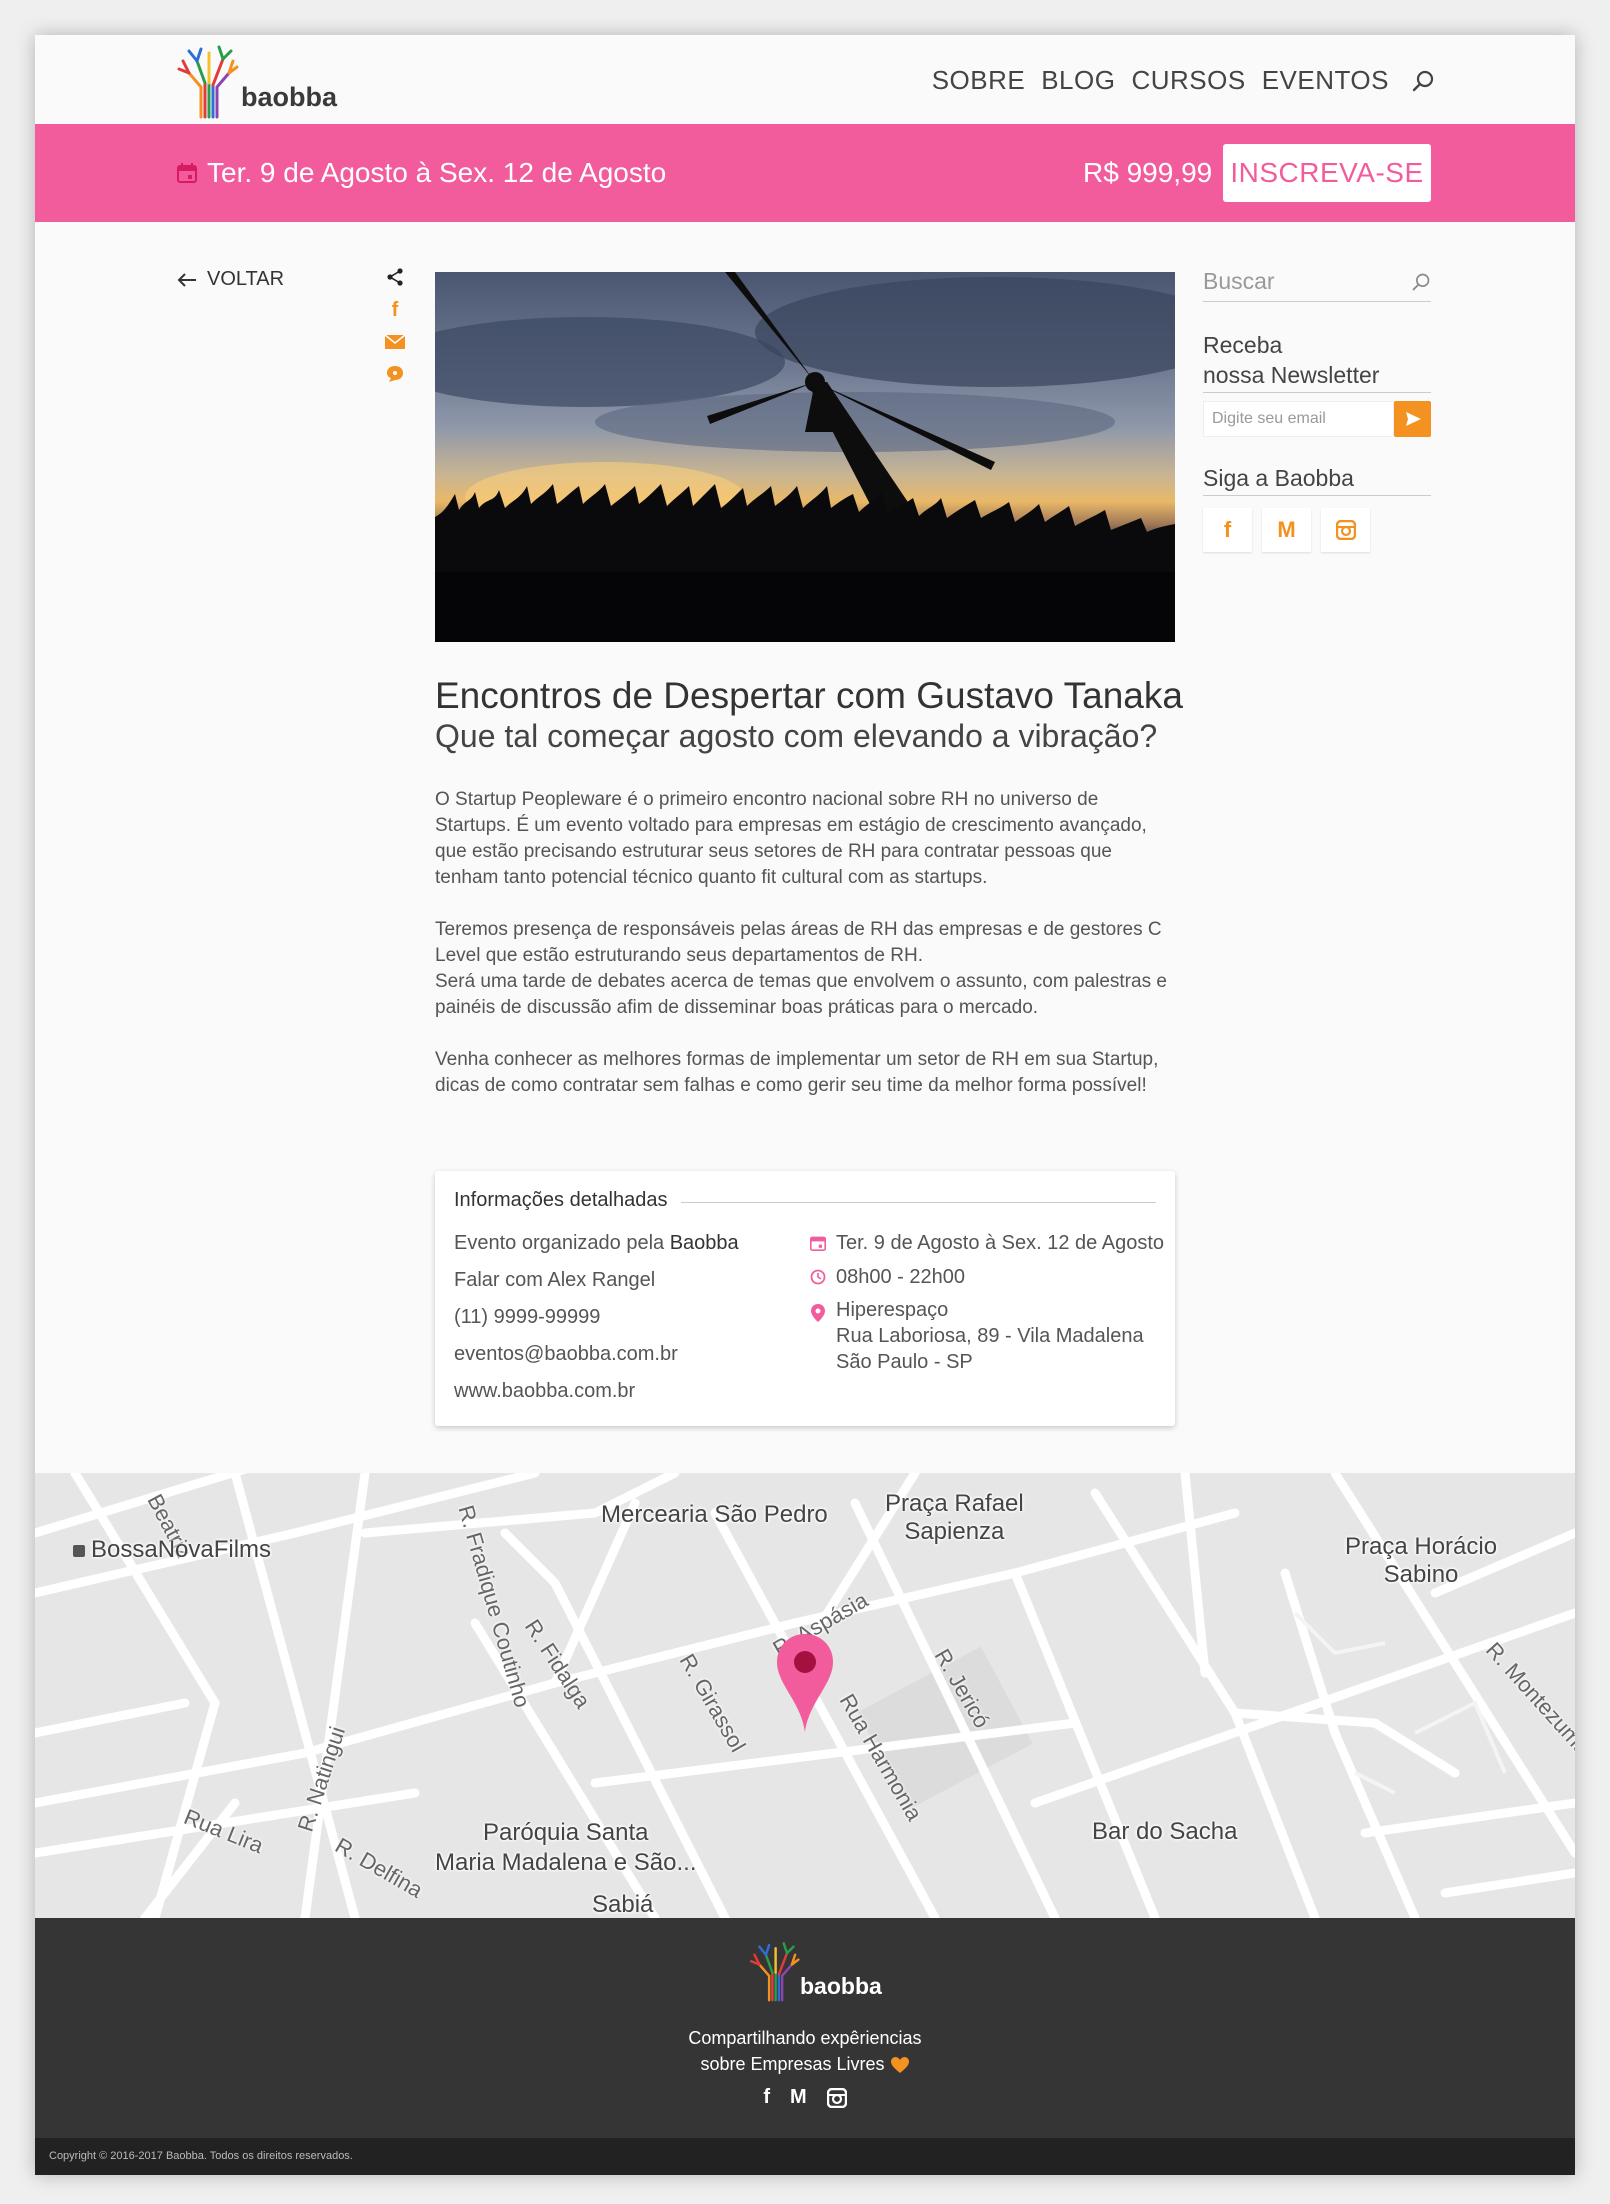 The width and height of the screenshot is (1610, 2204). I want to click on newsletter-line-1: Receba, so click(1243, 345).